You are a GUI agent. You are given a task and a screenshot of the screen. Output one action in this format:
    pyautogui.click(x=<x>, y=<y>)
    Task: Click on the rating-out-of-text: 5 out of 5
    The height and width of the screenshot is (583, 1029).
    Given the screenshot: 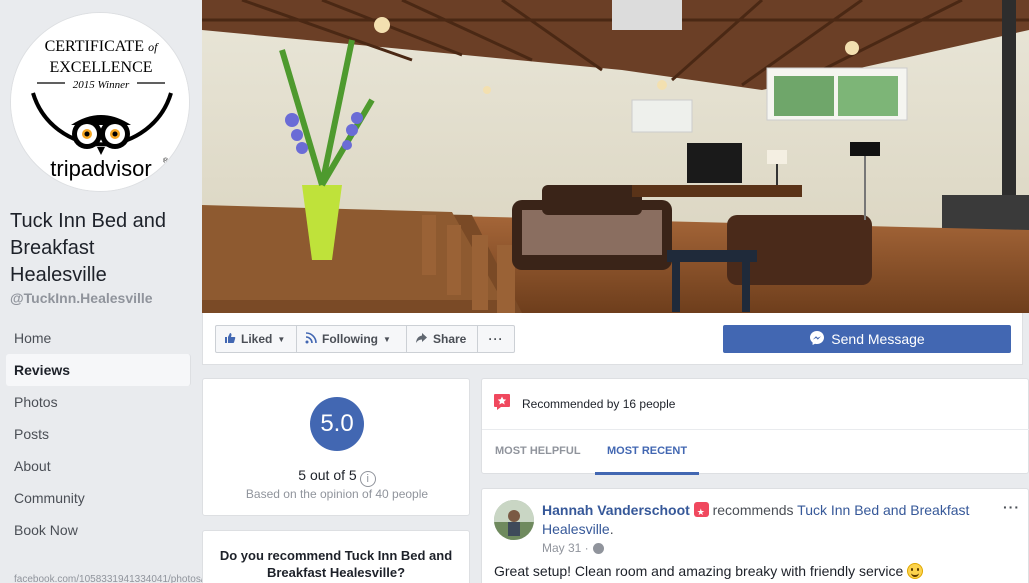 What is the action you would take?
    pyautogui.click(x=327, y=475)
    